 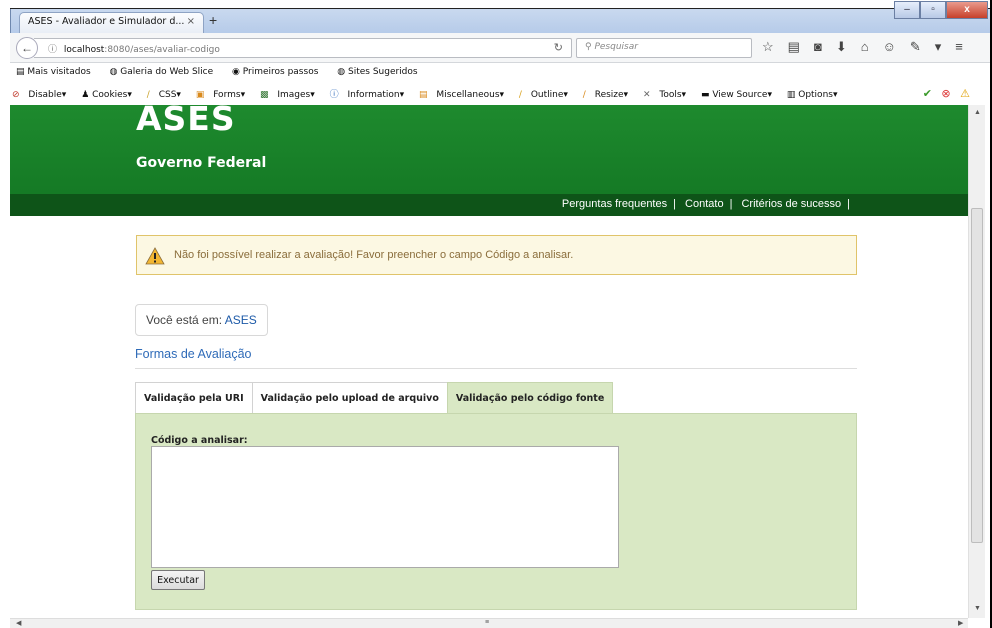 I want to click on back-arrow-icon: ←, so click(x=27, y=48).